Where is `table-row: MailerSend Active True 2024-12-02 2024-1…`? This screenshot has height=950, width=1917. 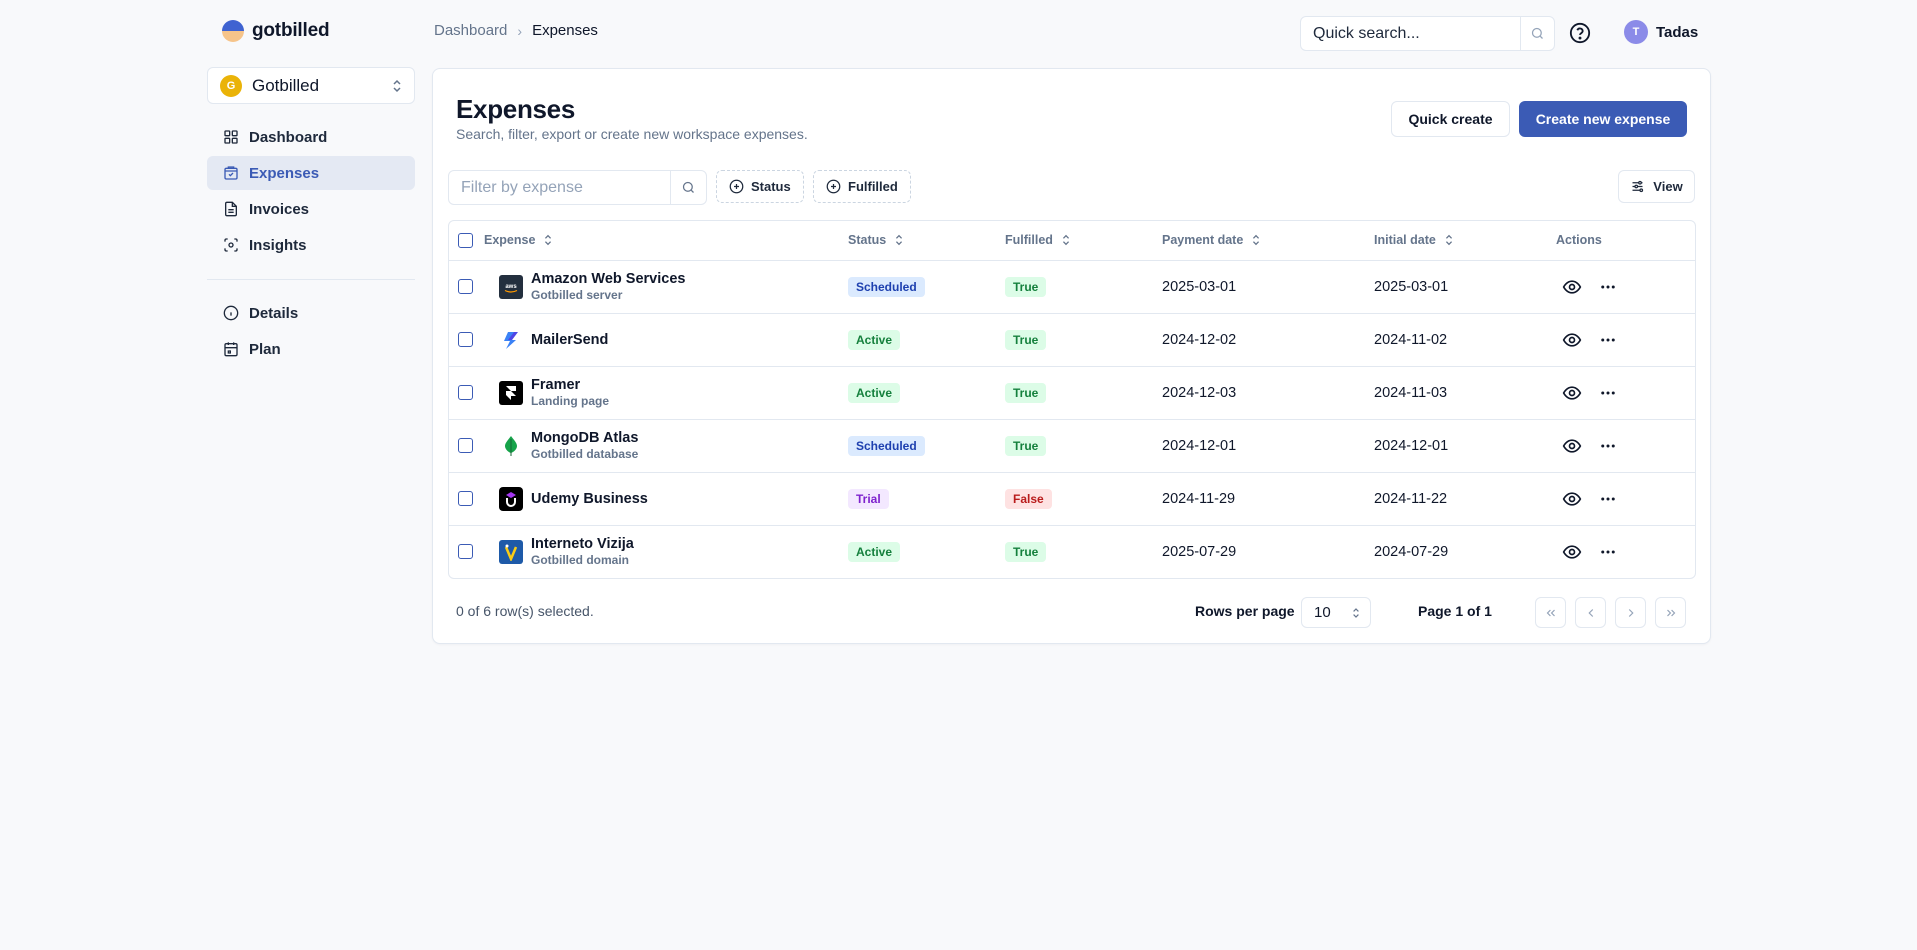
table-row: MailerSend Active True 2024-12-02 2024-1… is located at coordinates (1072, 340).